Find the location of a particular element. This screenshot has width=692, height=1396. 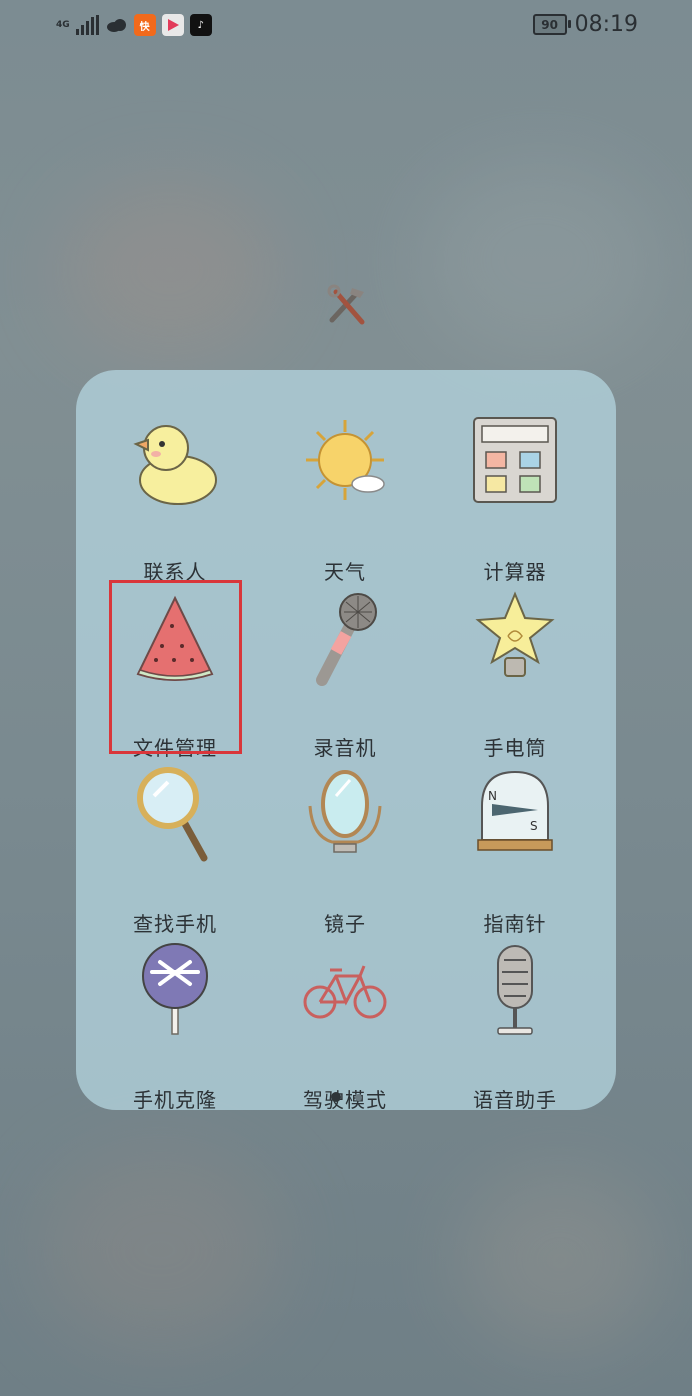

app-mirror: 镜子 is located at coordinates (345, 846).